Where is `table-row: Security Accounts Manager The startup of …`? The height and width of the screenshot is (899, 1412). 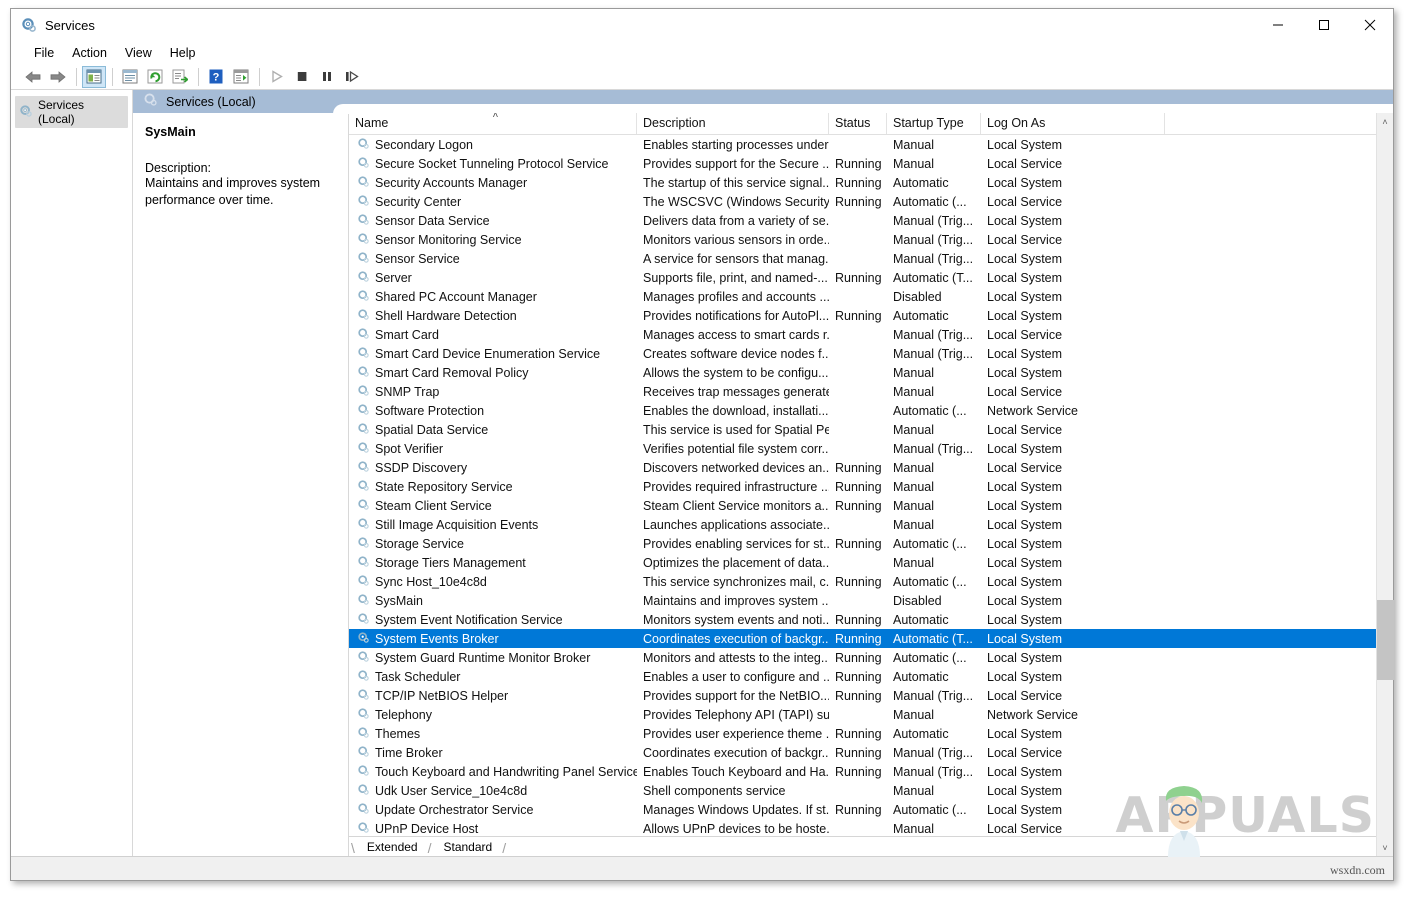 table-row: Security Accounts Manager The startup of … is located at coordinates (862, 182).